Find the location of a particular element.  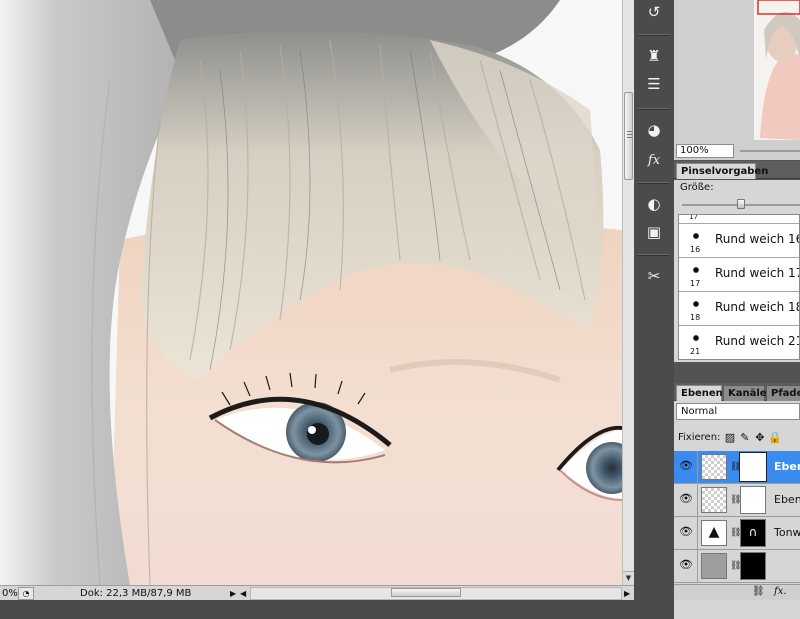

layers-footer: ⛓ fx. is located at coordinates (737, 592).